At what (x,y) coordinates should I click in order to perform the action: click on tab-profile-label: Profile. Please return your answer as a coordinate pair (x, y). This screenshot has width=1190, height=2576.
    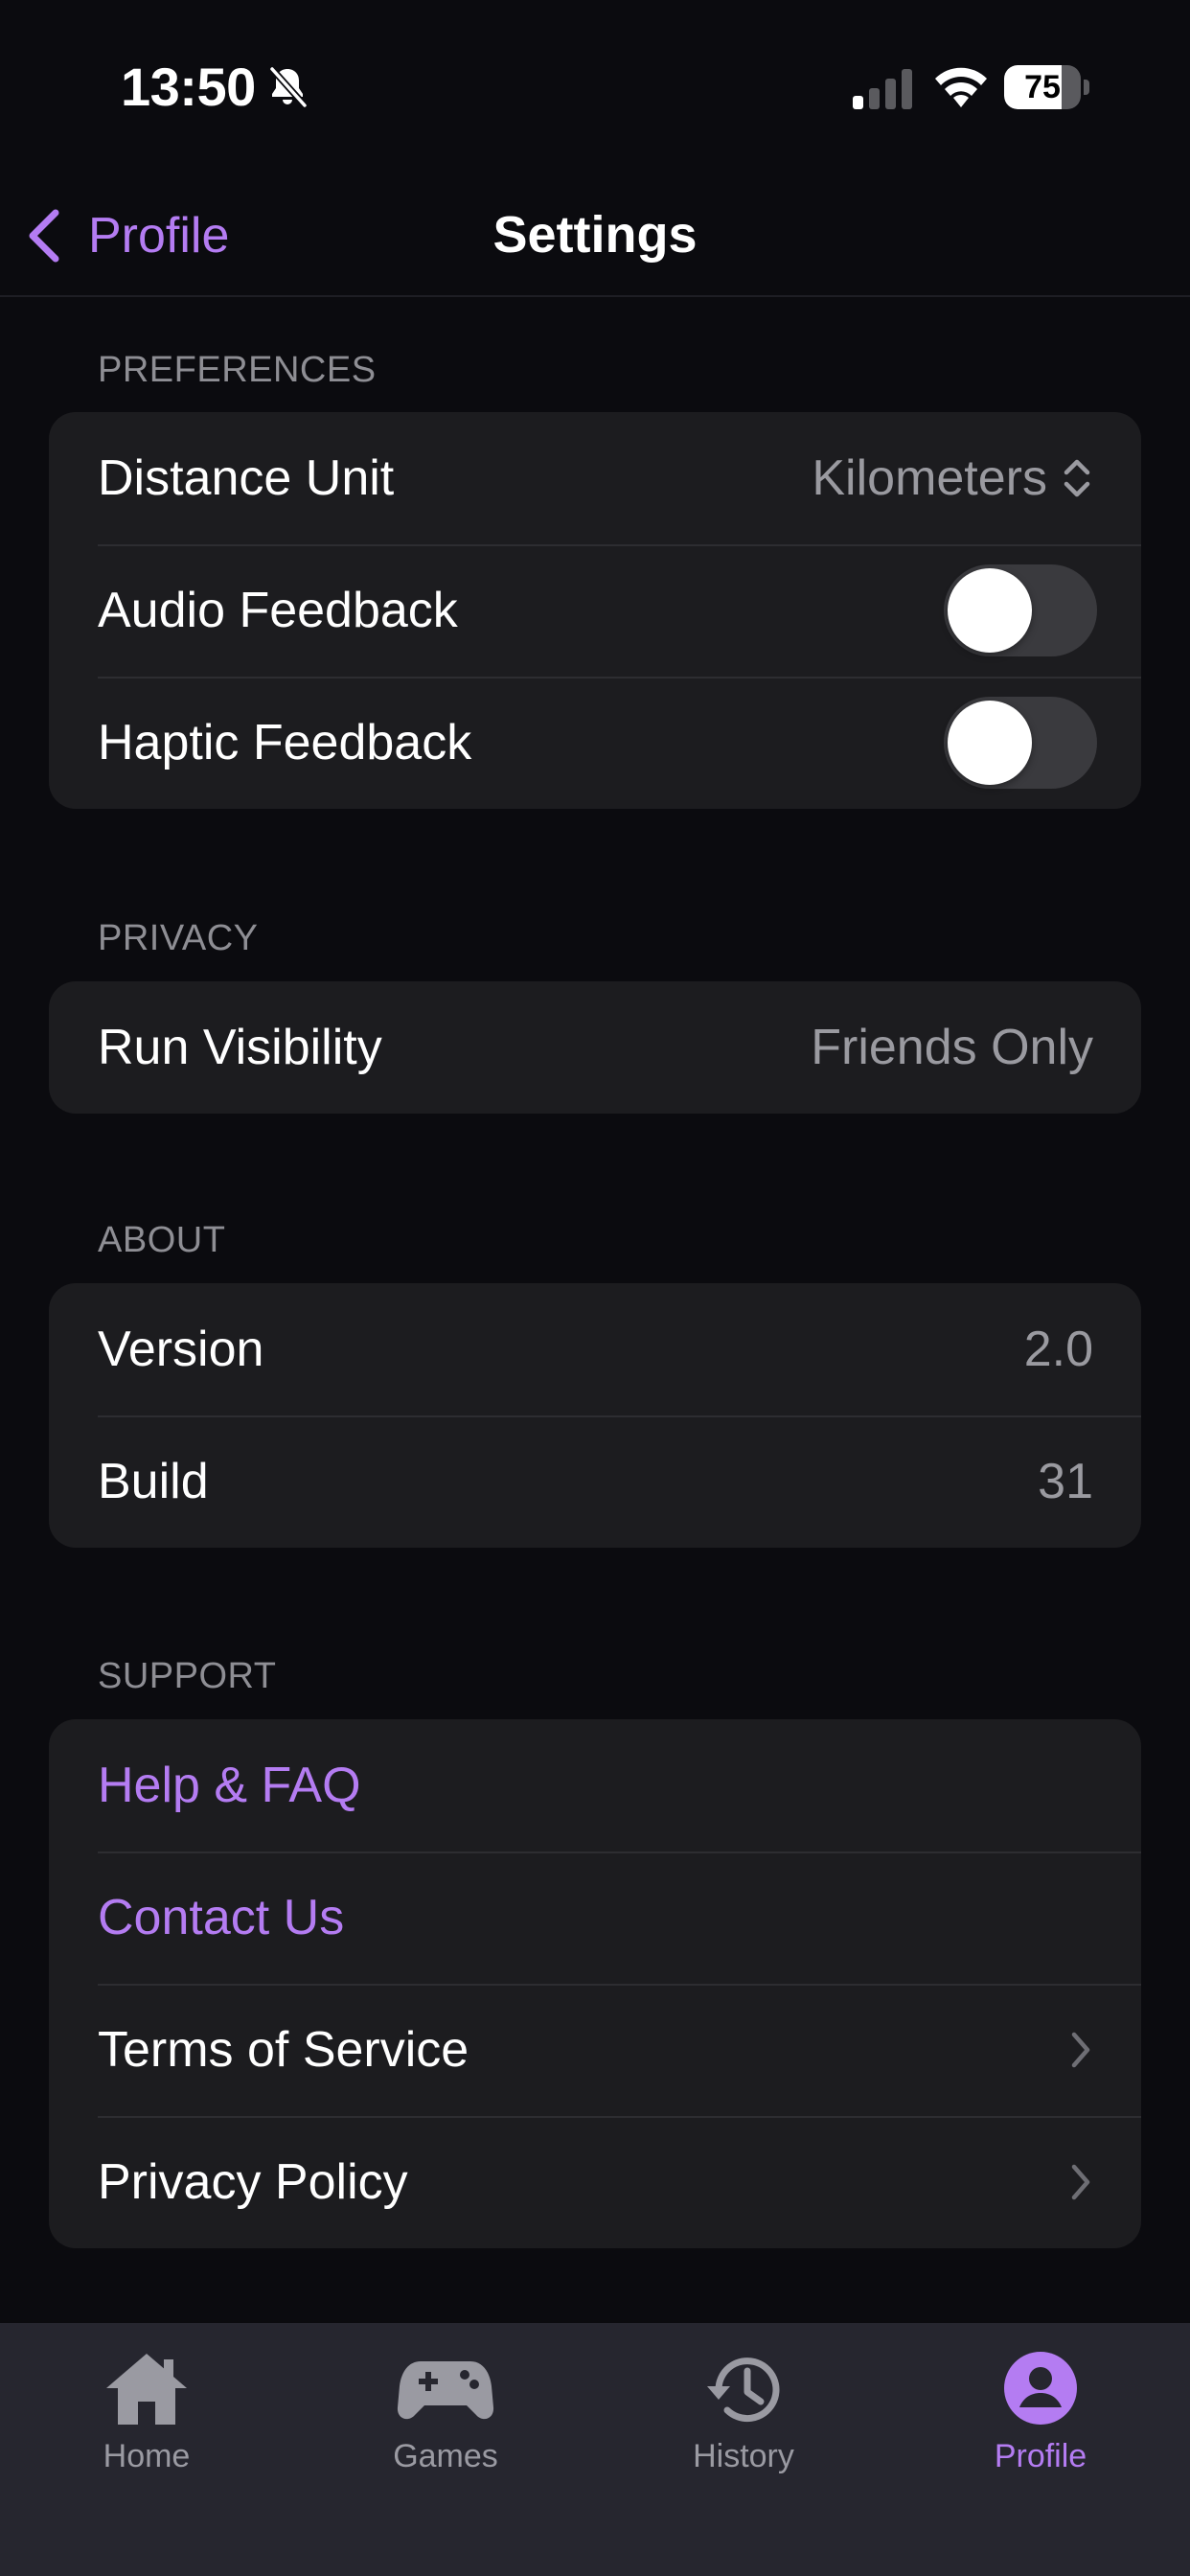
    Looking at the image, I should click on (1040, 2456).